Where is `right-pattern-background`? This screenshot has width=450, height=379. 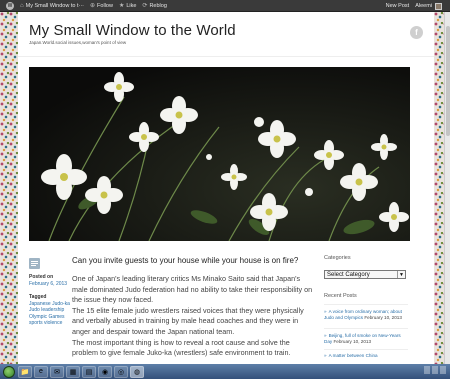
right-pattern-background is located at coordinates (439, 188).